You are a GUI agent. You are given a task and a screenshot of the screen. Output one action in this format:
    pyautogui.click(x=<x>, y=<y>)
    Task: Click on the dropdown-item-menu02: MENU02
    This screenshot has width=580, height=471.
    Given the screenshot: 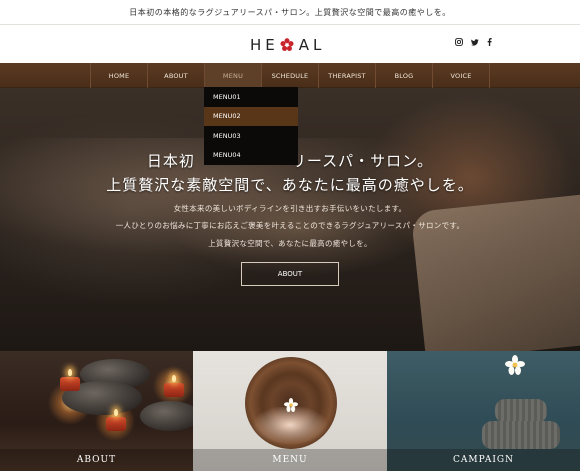 What is the action you would take?
    pyautogui.click(x=251, y=116)
    